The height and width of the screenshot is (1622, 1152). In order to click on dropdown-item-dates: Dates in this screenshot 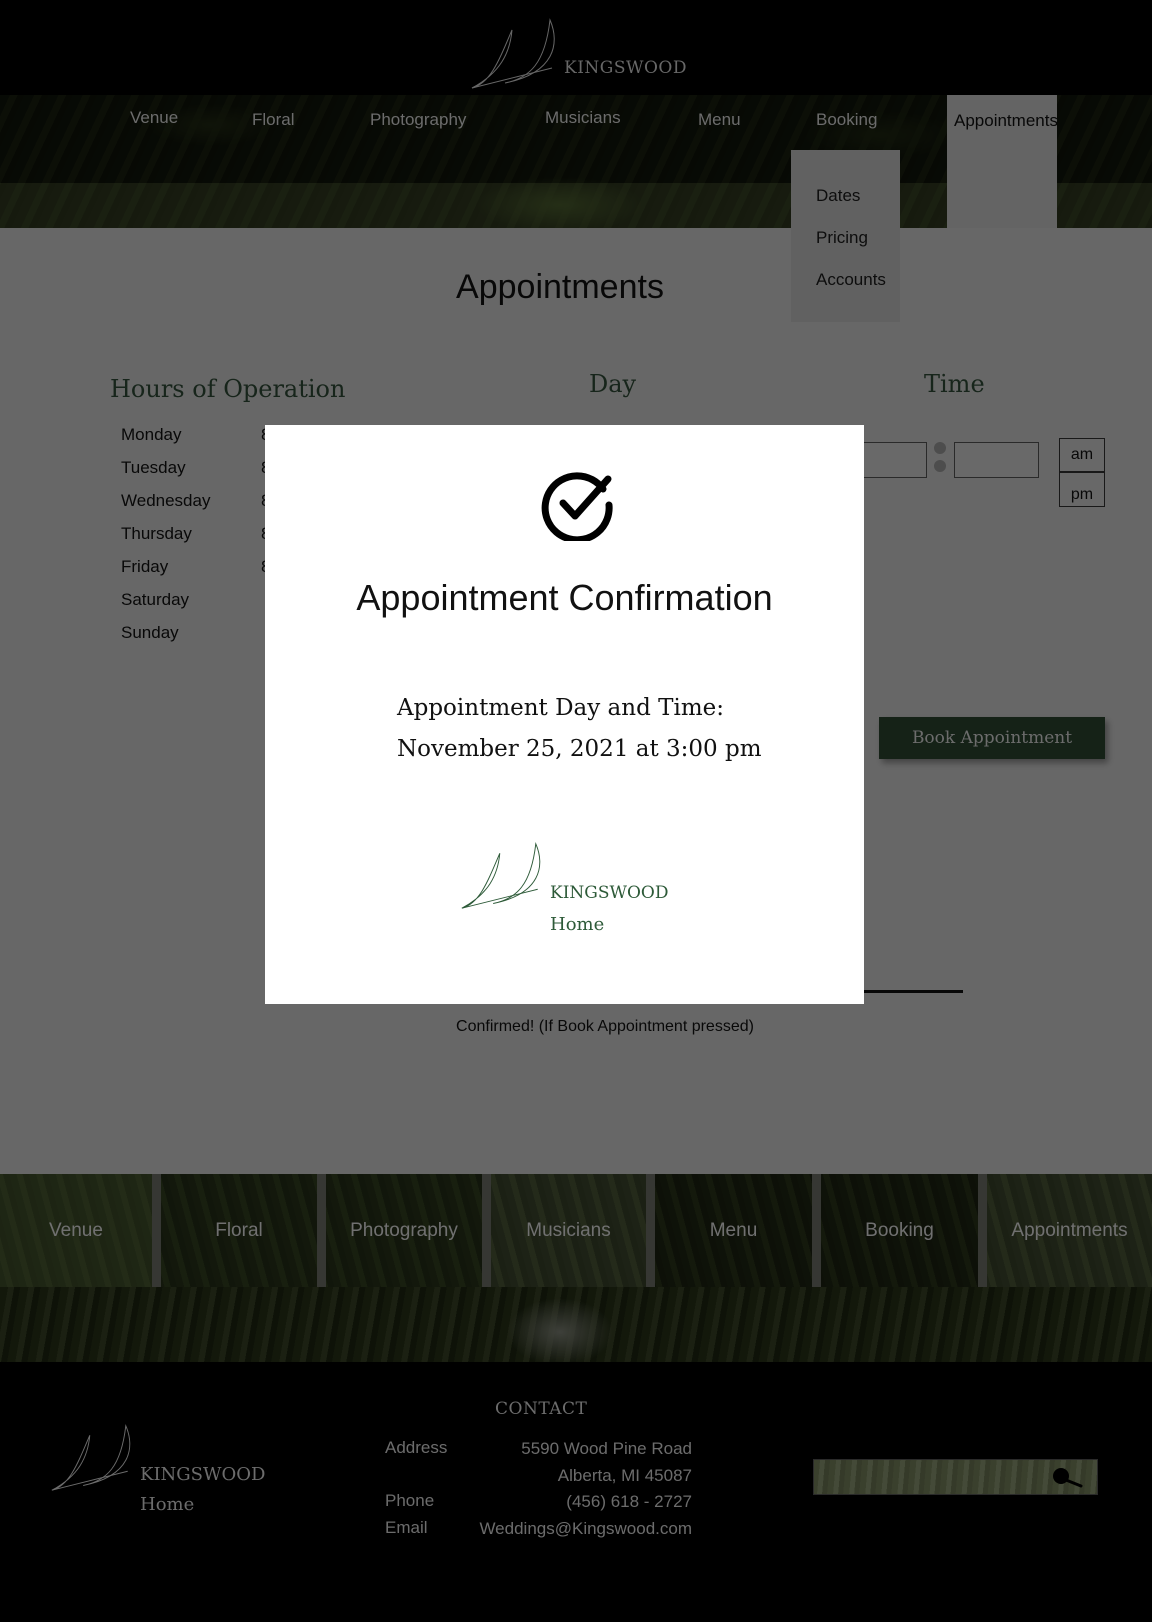, I will do `click(838, 196)`.